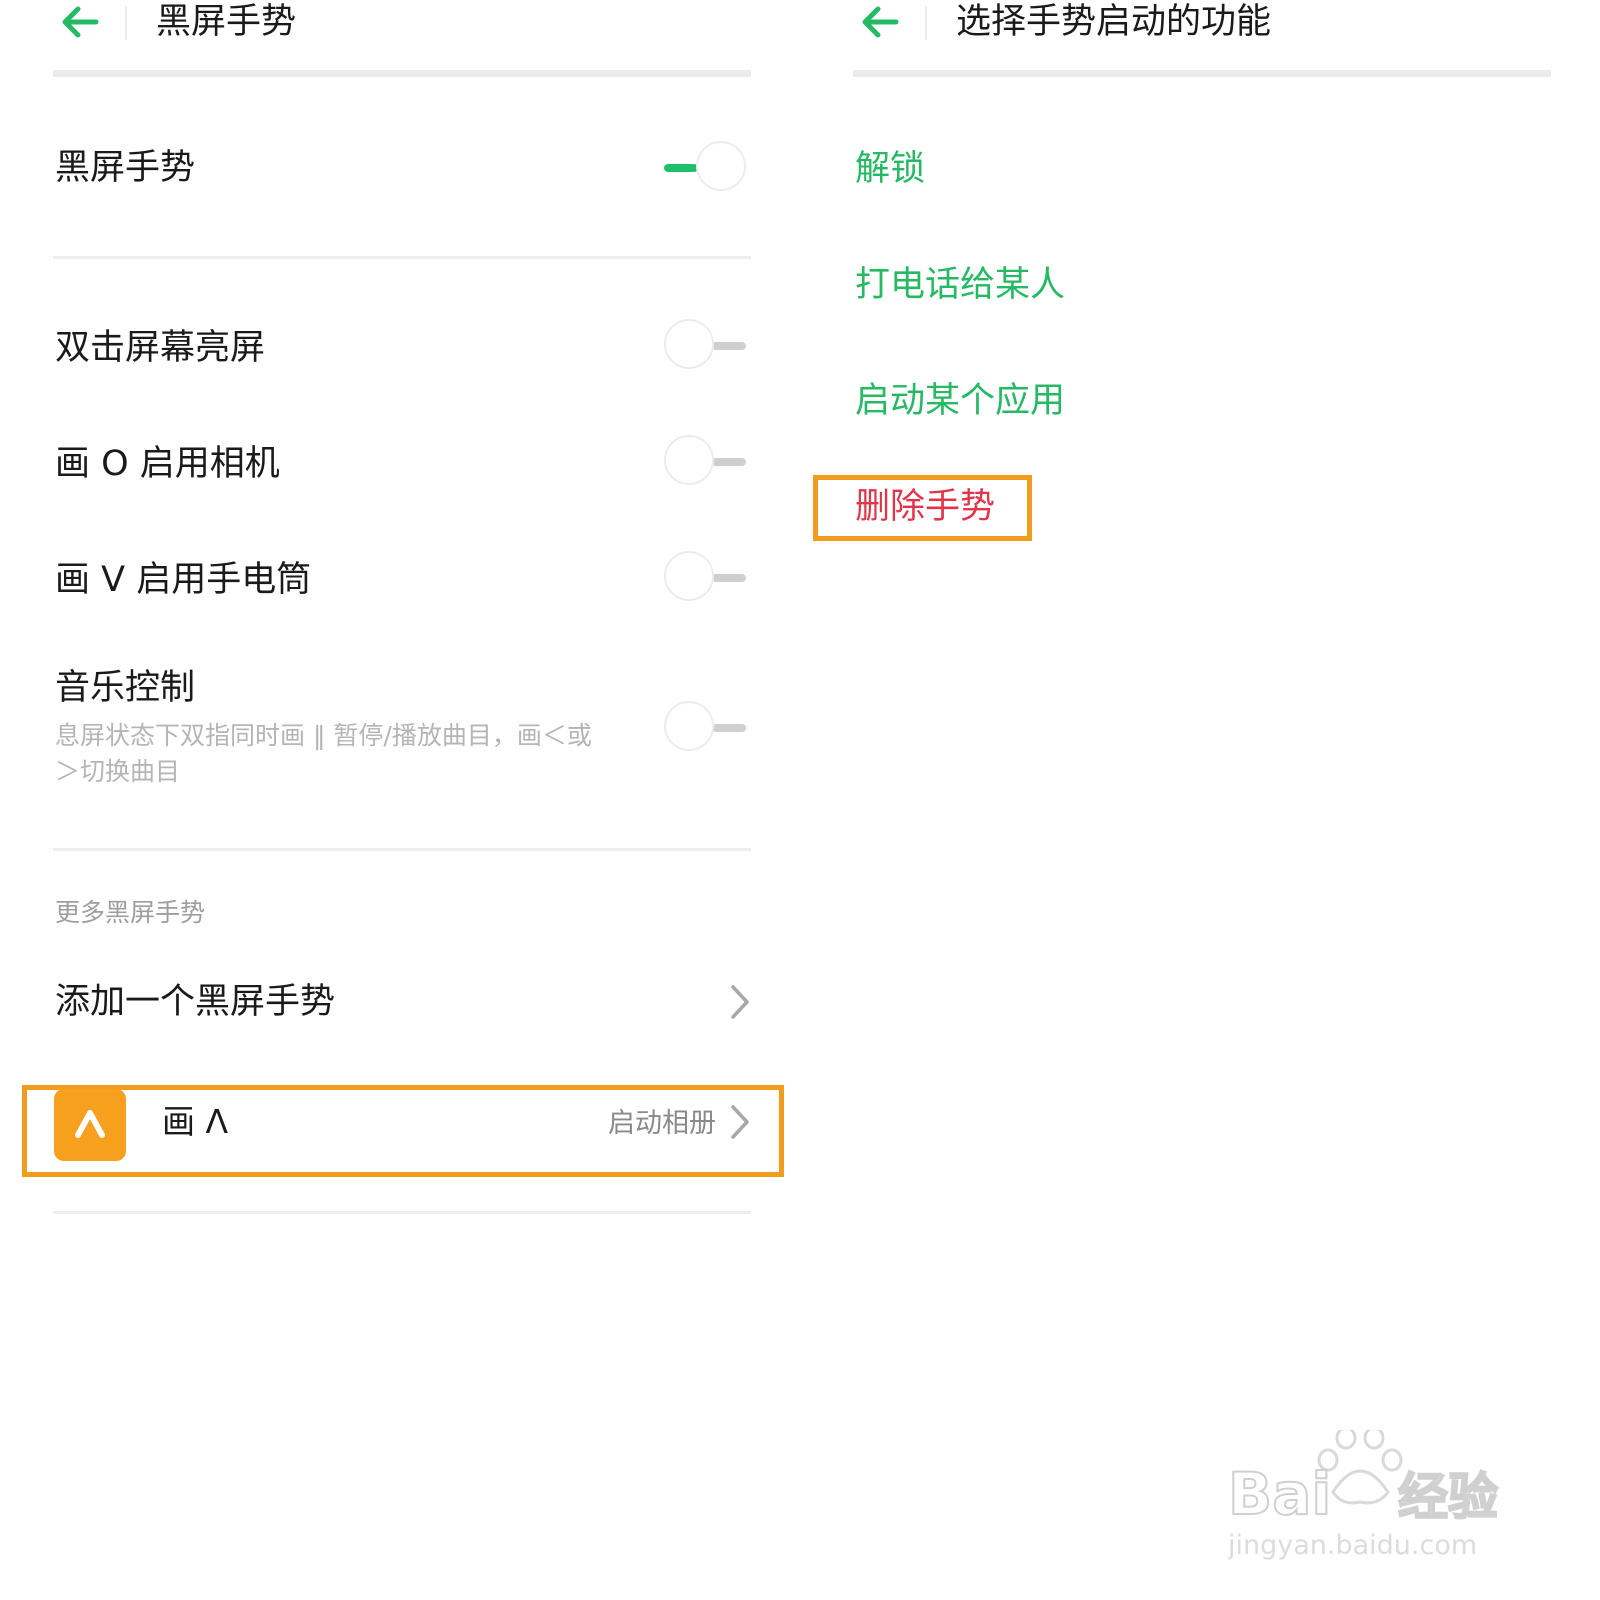  I want to click on custom-gesture-label: 画 Λ, so click(195, 1121).